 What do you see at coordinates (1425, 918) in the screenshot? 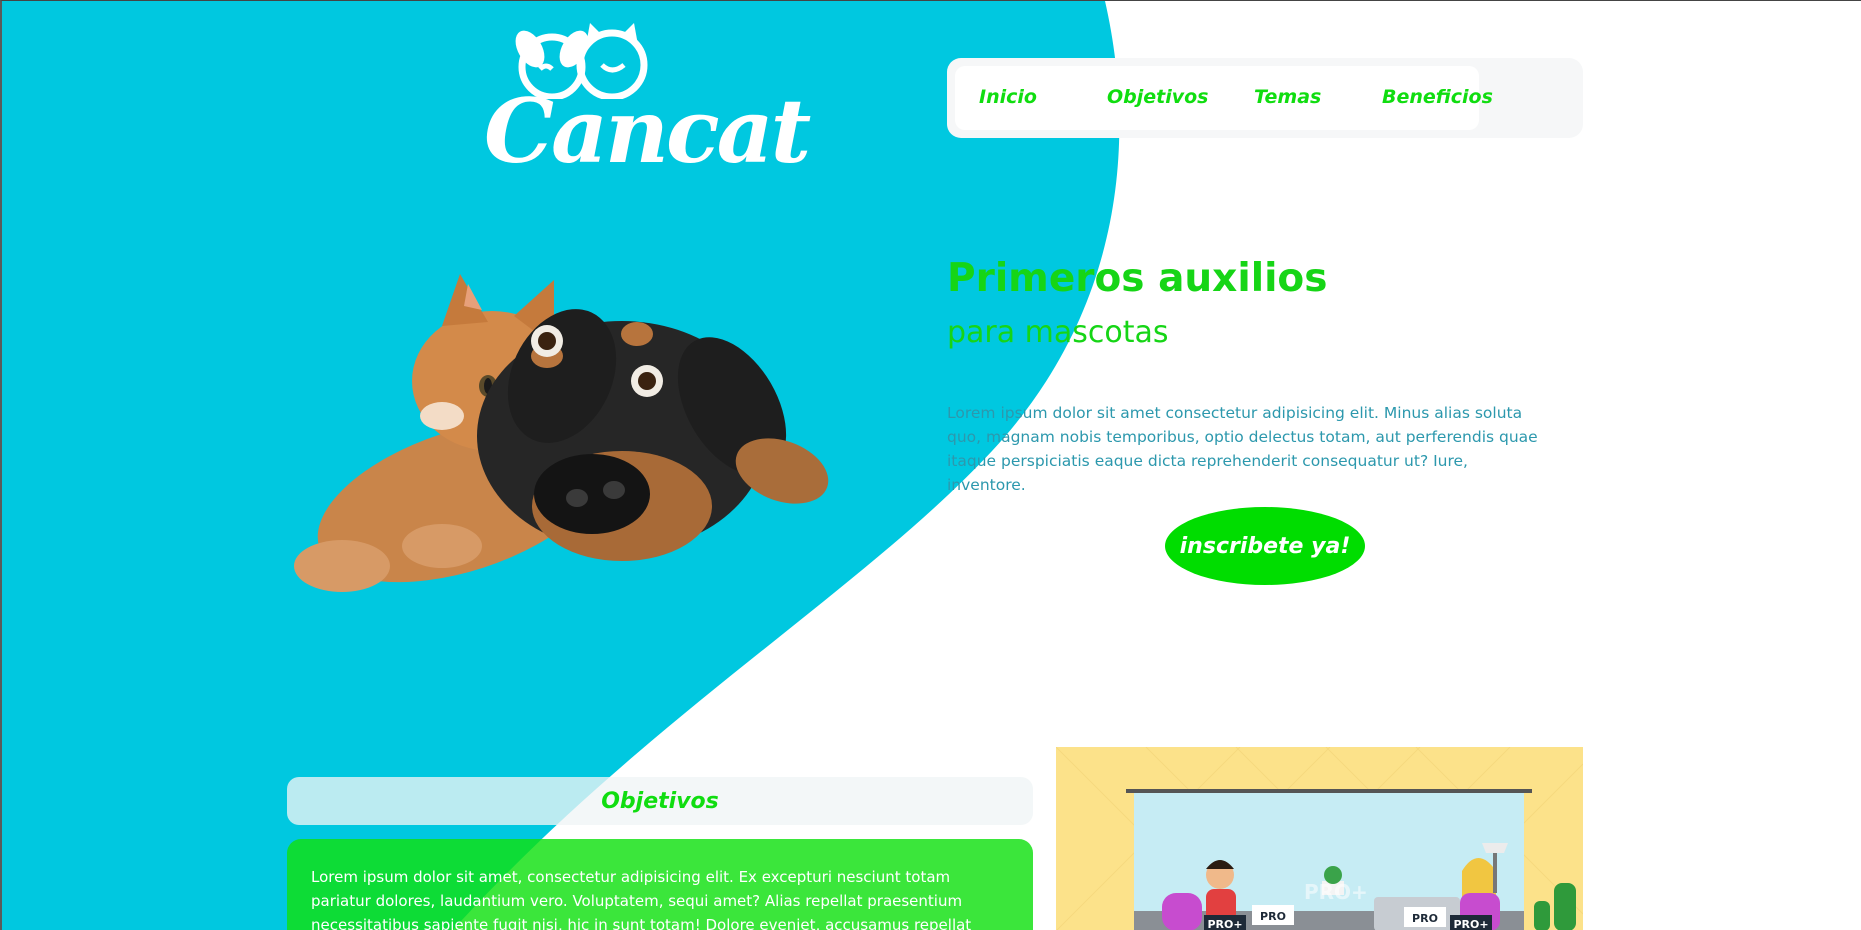
I see `badge-pro-2: PRO` at bounding box center [1425, 918].